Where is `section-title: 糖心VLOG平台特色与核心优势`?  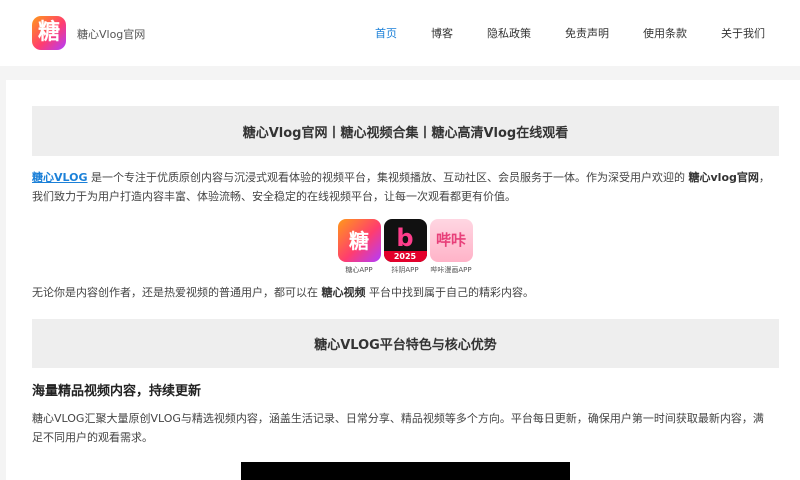
section-title: 糖心VLOG平台特色与核心优势 is located at coordinates (405, 343).